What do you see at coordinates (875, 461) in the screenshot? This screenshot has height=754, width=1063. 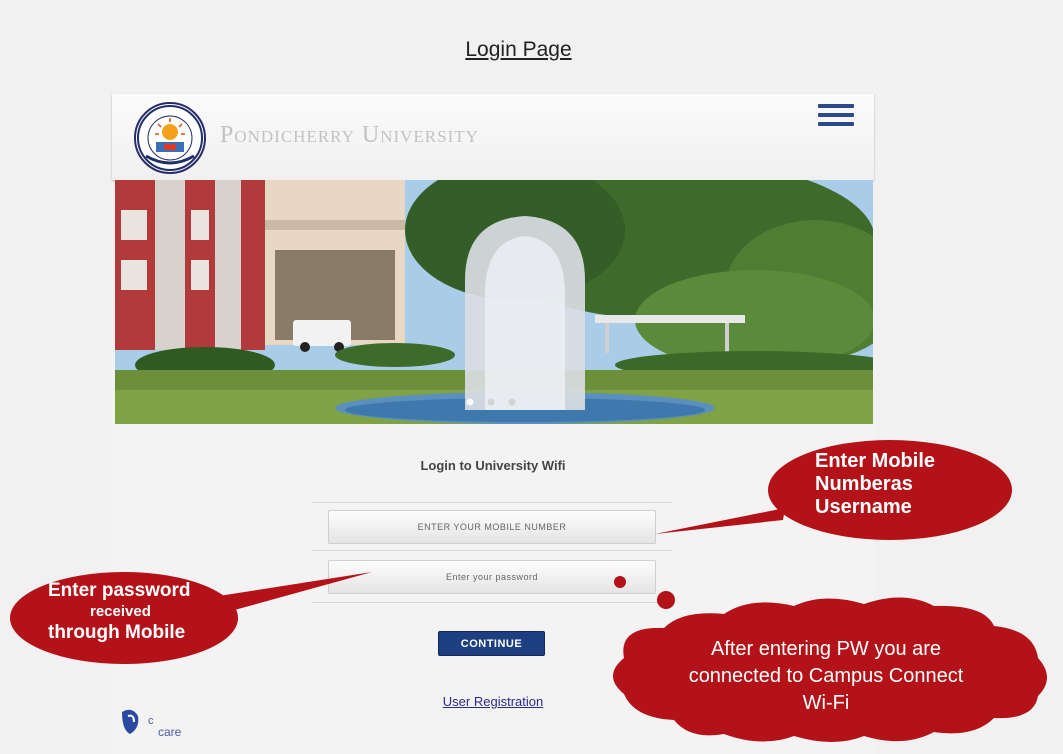 I see `callout-line: Enter Mobile` at bounding box center [875, 461].